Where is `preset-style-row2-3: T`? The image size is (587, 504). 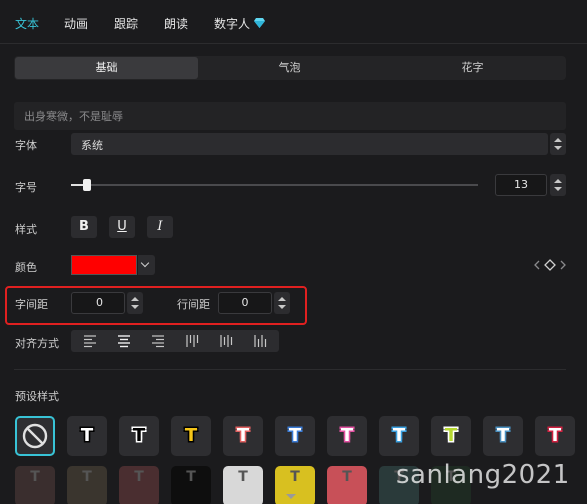
preset-style-row2-3: T is located at coordinates (139, 485).